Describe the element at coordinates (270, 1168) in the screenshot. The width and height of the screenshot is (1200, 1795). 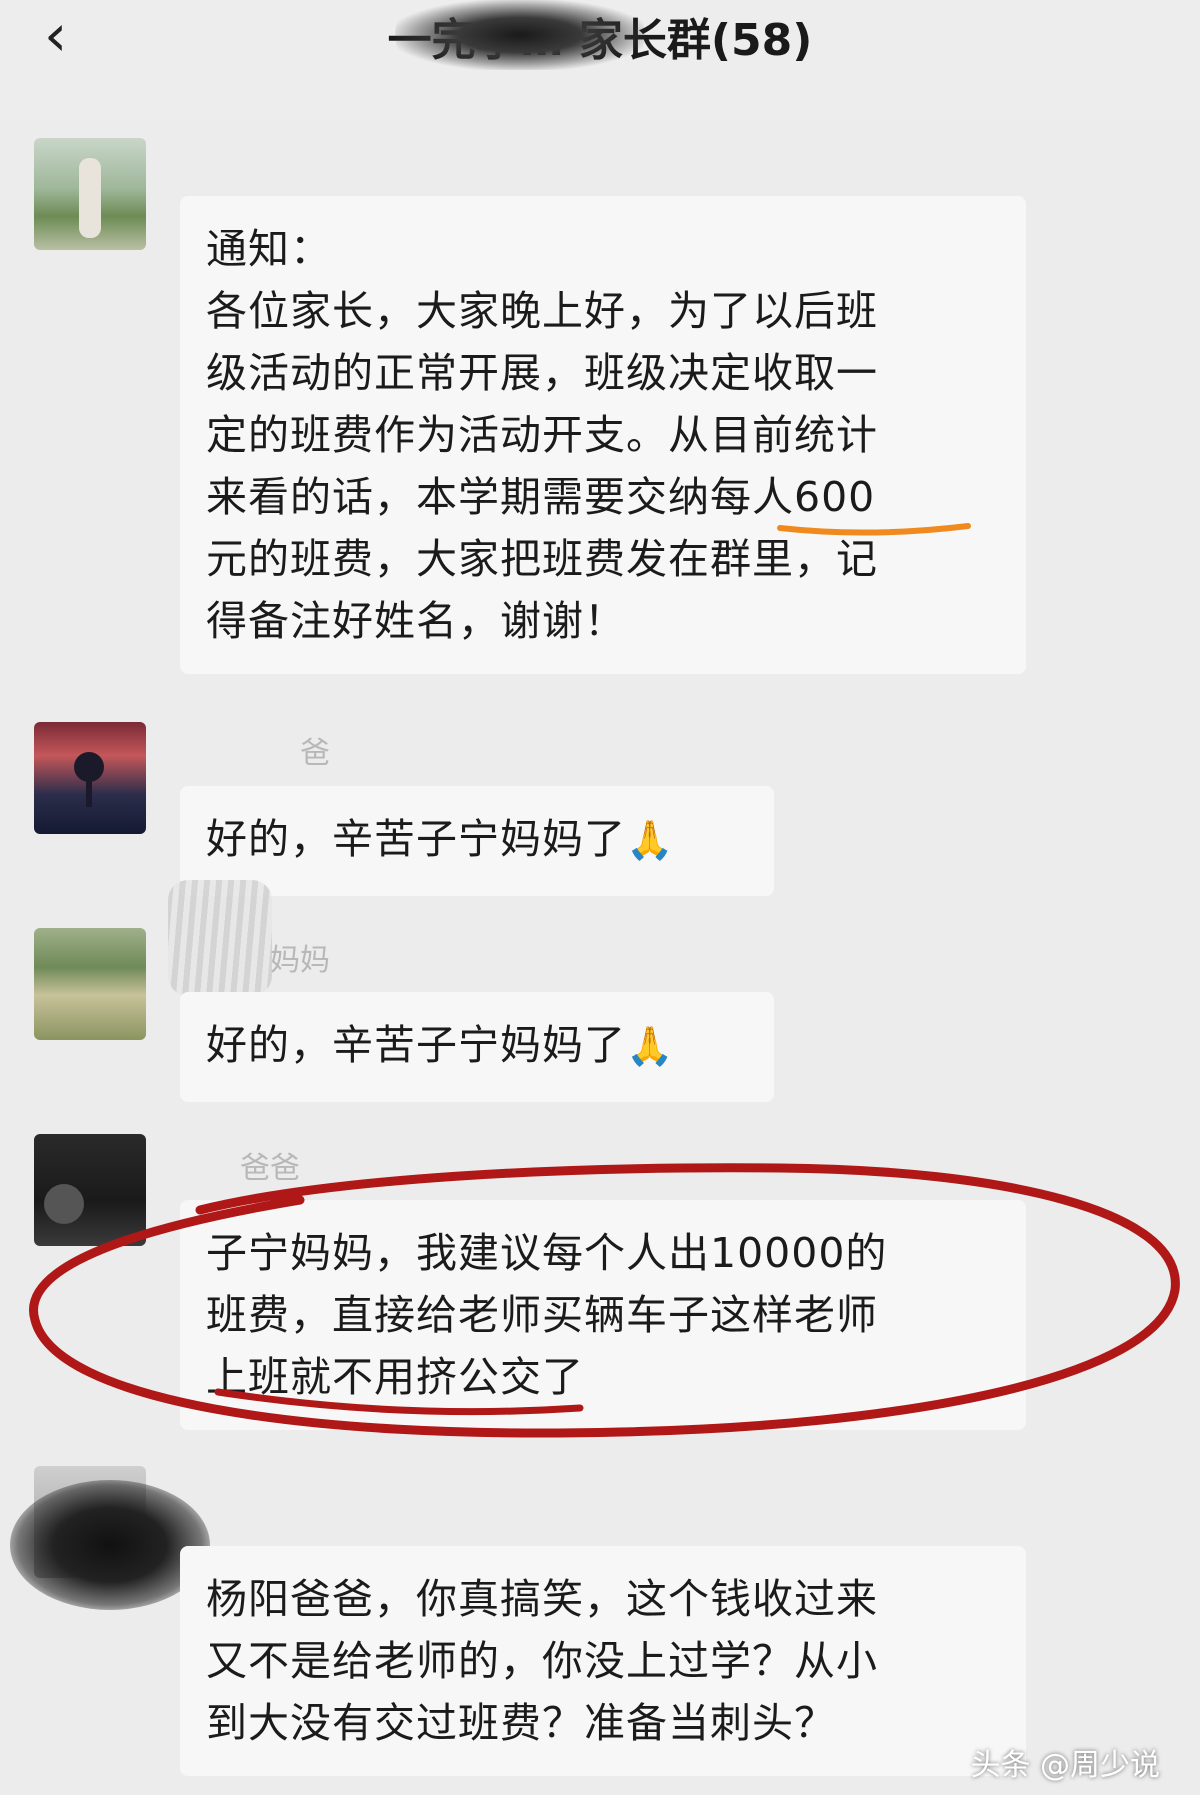
I see `sender-name: 爸爸` at that location.